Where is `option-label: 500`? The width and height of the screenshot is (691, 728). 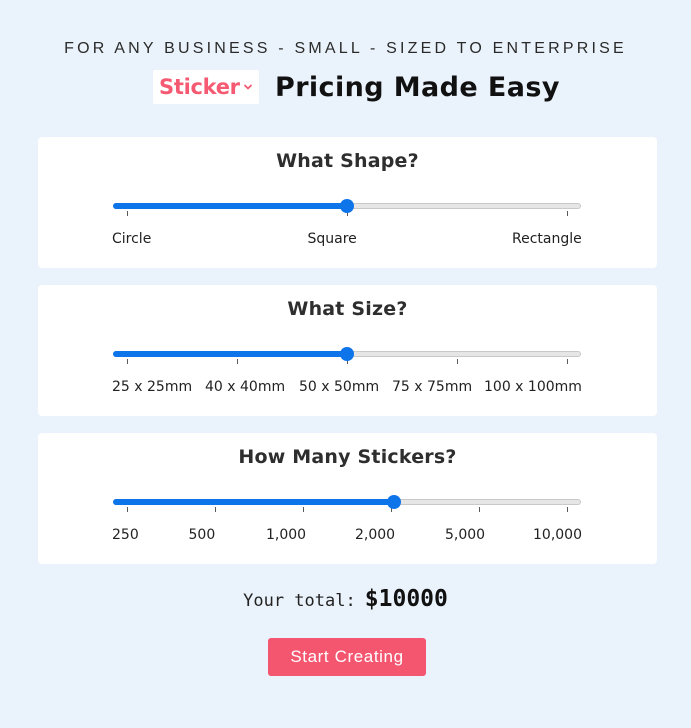 option-label: 500 is located at coordinates (202, 535).